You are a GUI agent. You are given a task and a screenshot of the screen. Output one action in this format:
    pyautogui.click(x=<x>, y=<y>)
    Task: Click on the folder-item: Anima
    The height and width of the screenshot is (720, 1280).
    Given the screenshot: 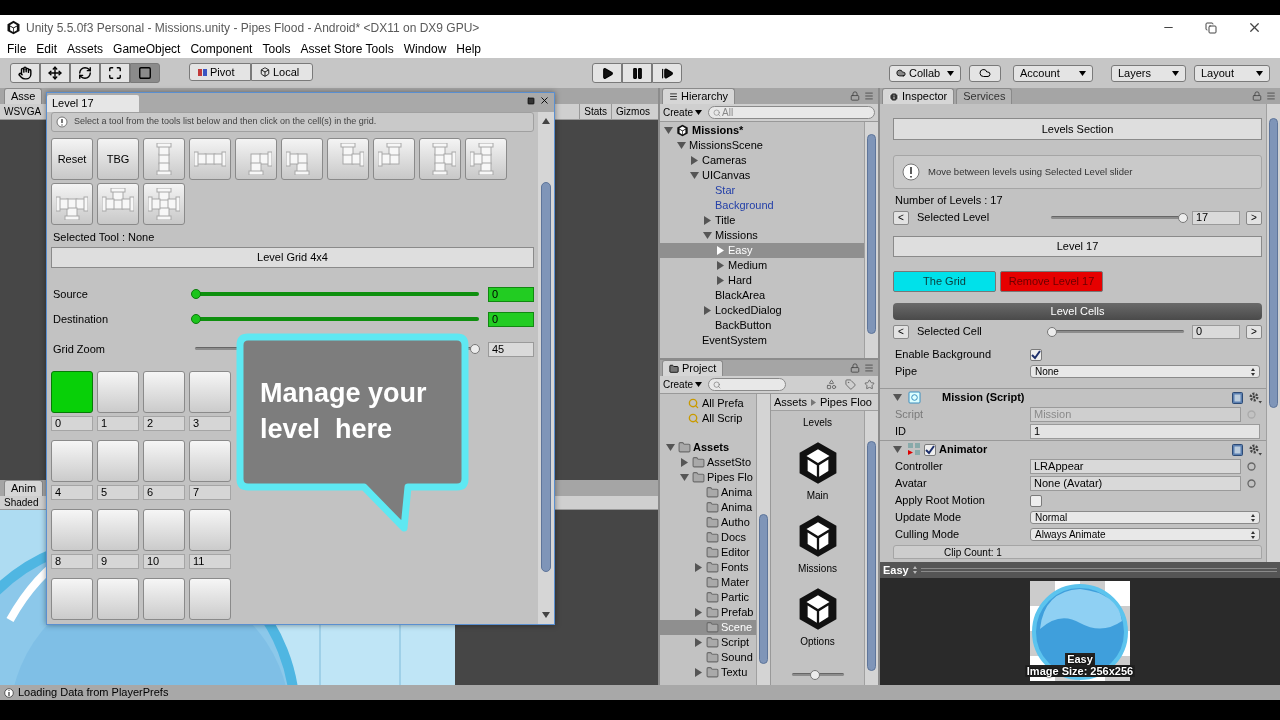 What is the action you would take?
    pyautogui.click(x=708, y=492)
    